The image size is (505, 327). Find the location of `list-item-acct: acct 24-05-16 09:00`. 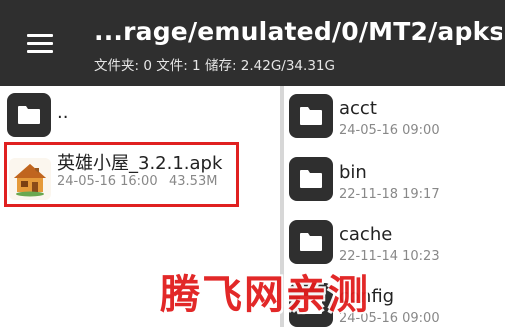

list-item-acct: acct 24-05-16 09:00 is located at coordinates (394, 117).